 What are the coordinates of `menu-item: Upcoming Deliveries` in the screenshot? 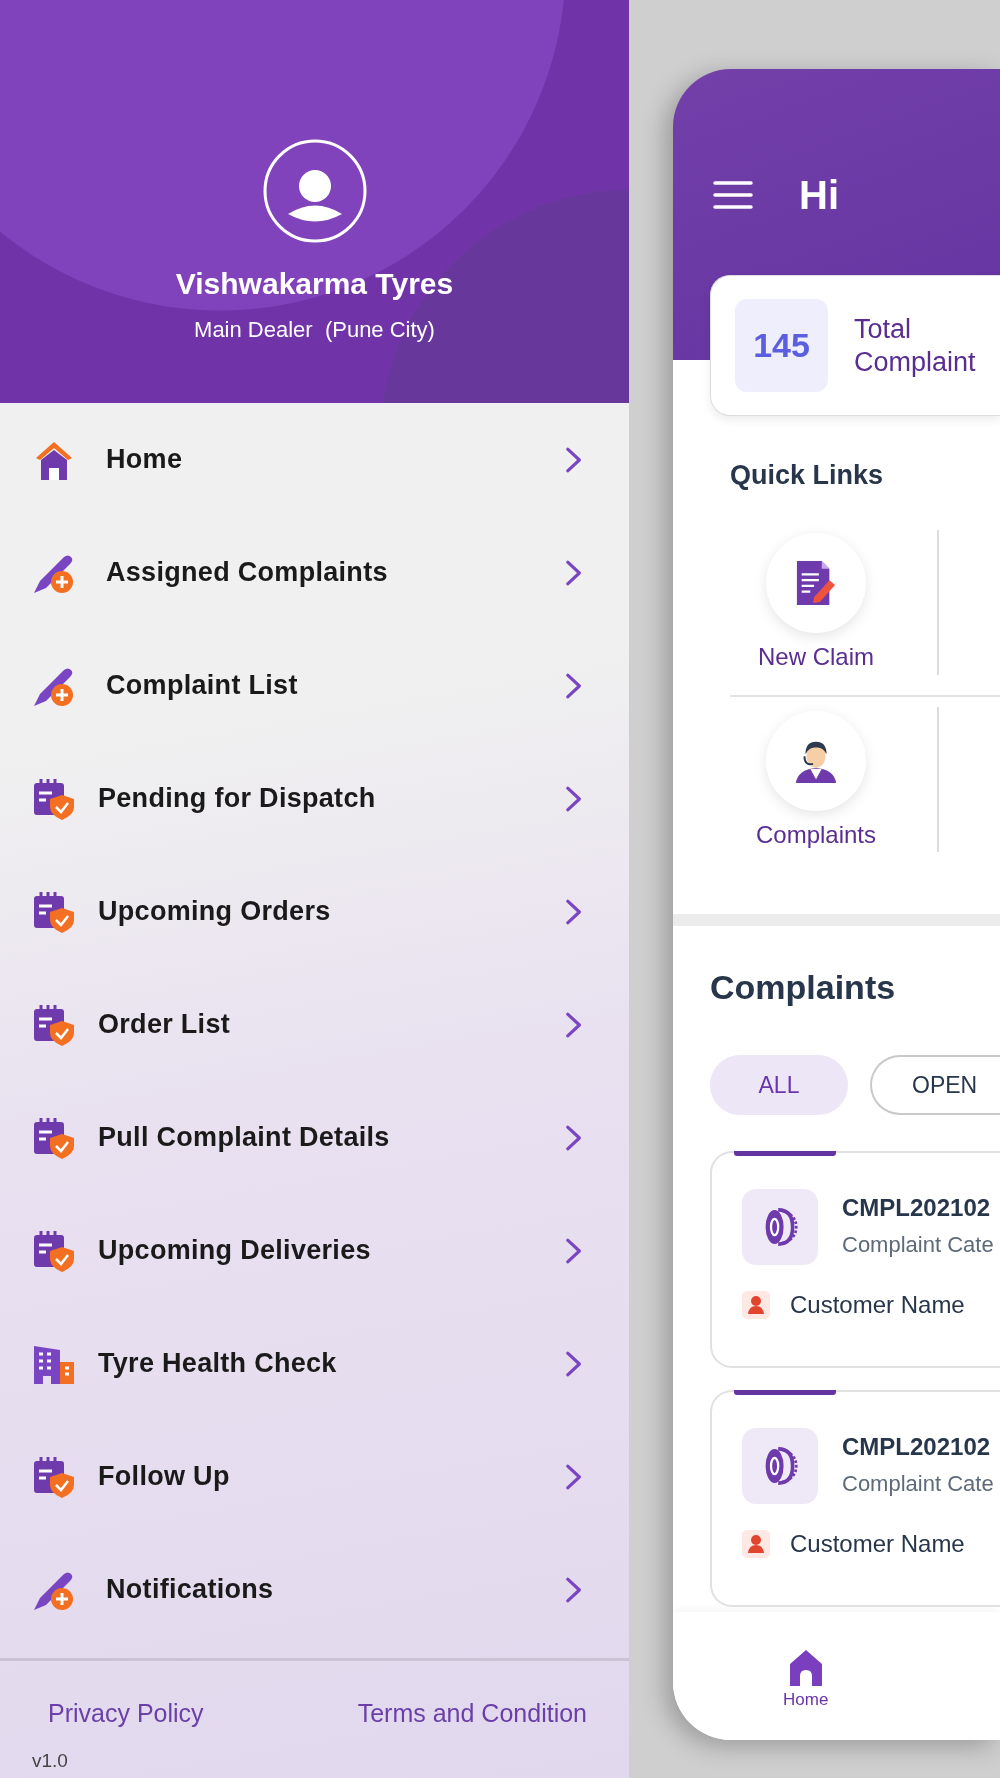 It's located at (314, 1250).